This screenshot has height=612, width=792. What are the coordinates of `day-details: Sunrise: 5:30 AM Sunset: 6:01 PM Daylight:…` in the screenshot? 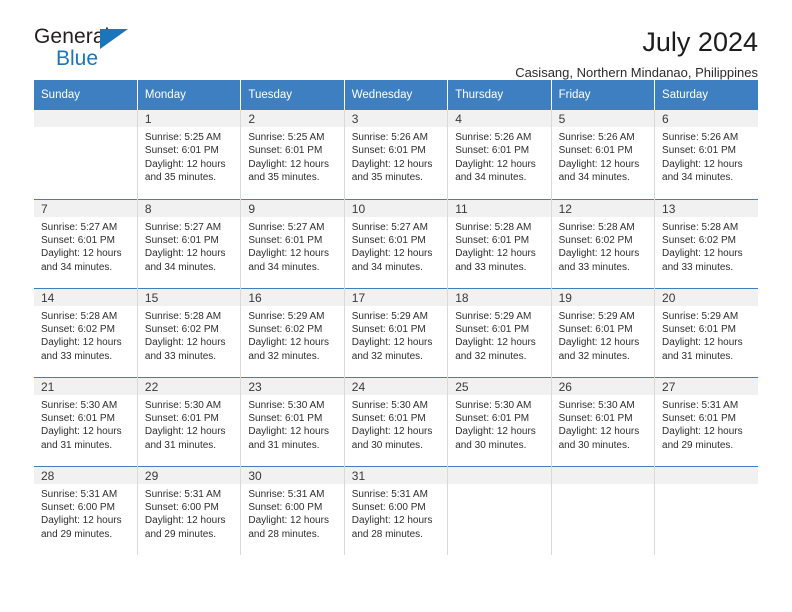 It's located at (189, 424).